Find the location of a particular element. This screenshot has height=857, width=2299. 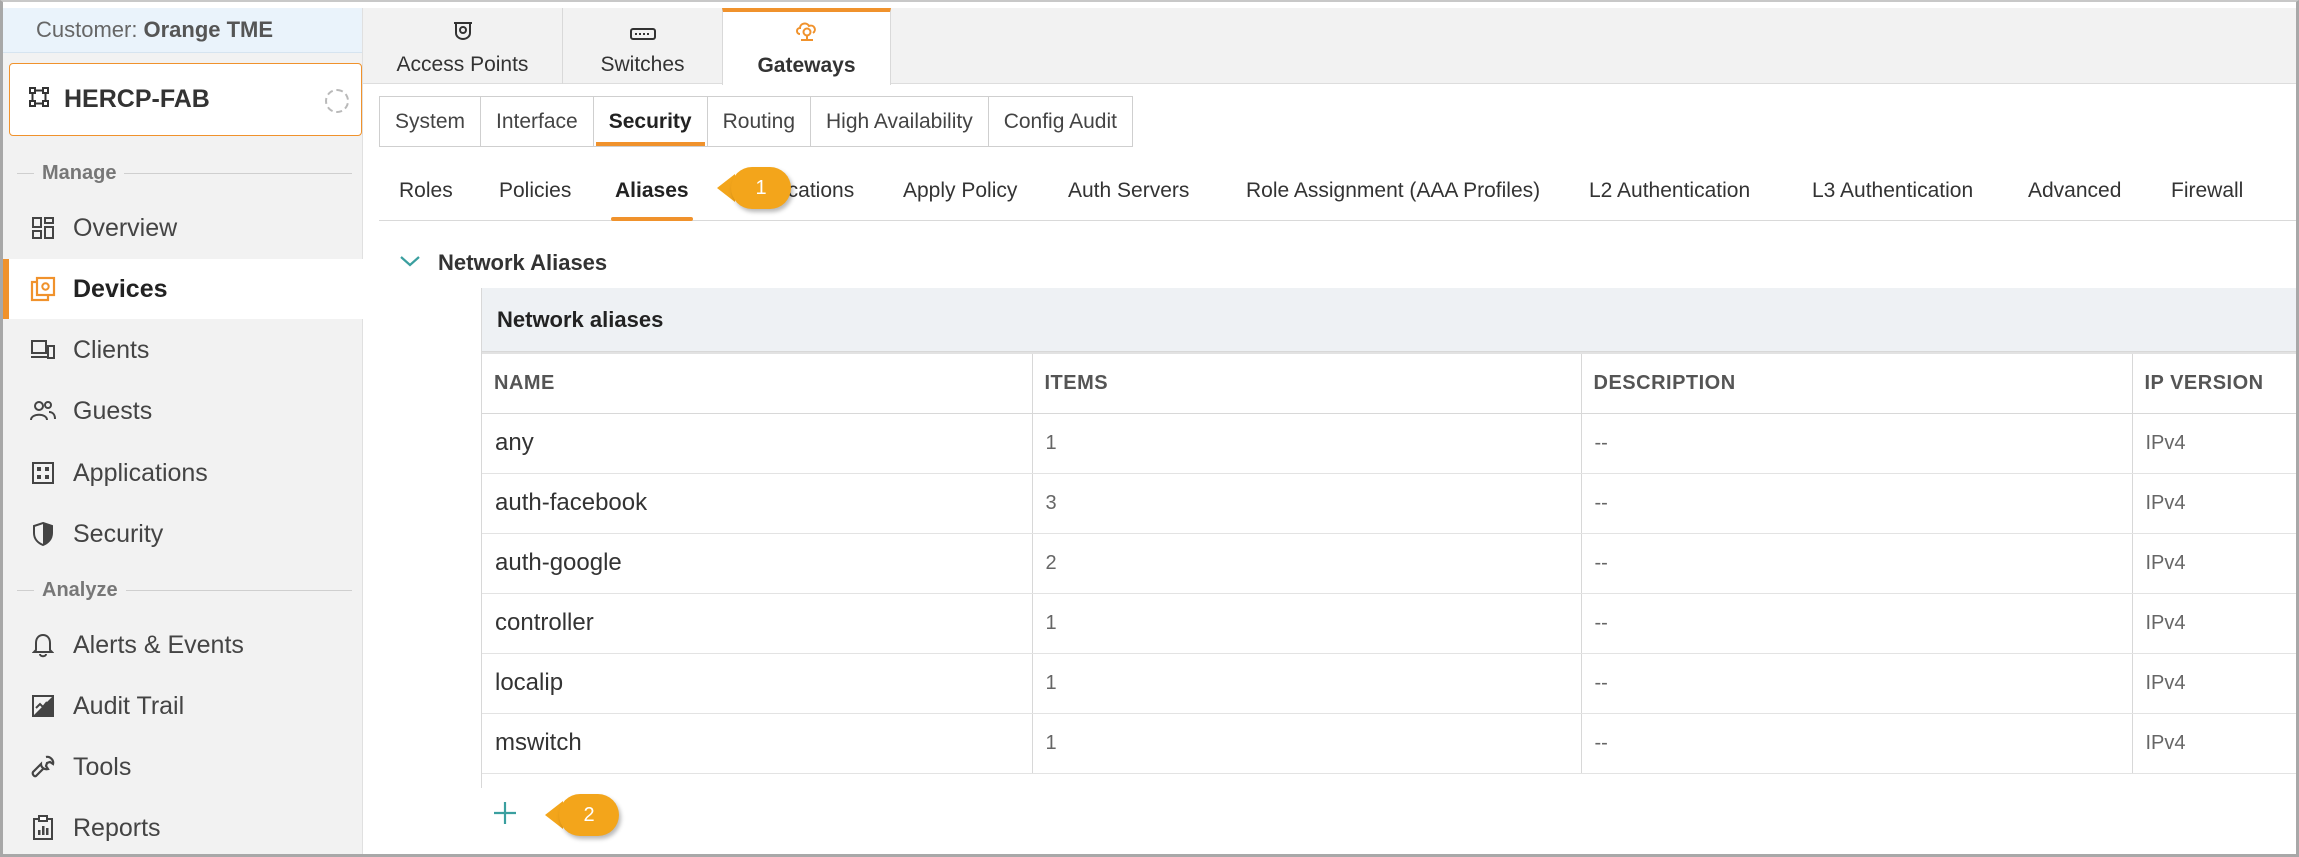

tab-l3-authentication: L3 Authentication is located at coordinates (1892, 190).